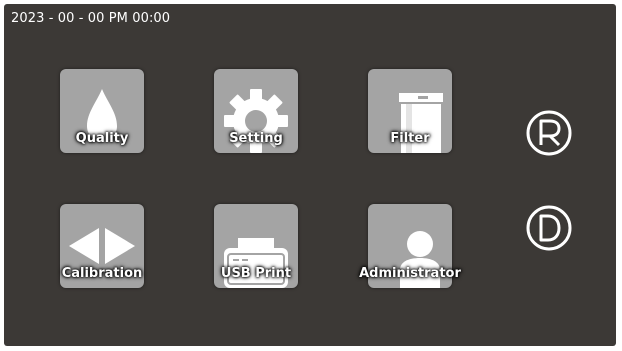 Image resolution: width=622 pixels, height=351 pixels. Describe the element at coordinates (410, 246) in the screenshot. I see `administrator-button: Administrator` at that location.